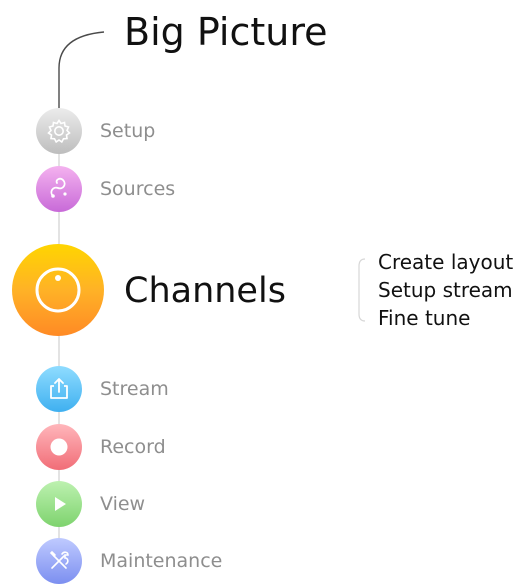 The width and height of the screenshot is (522, 586). Describe the element at coordinates (133, 447) in the screenshot. I see `step-record-label: Record` at that location.